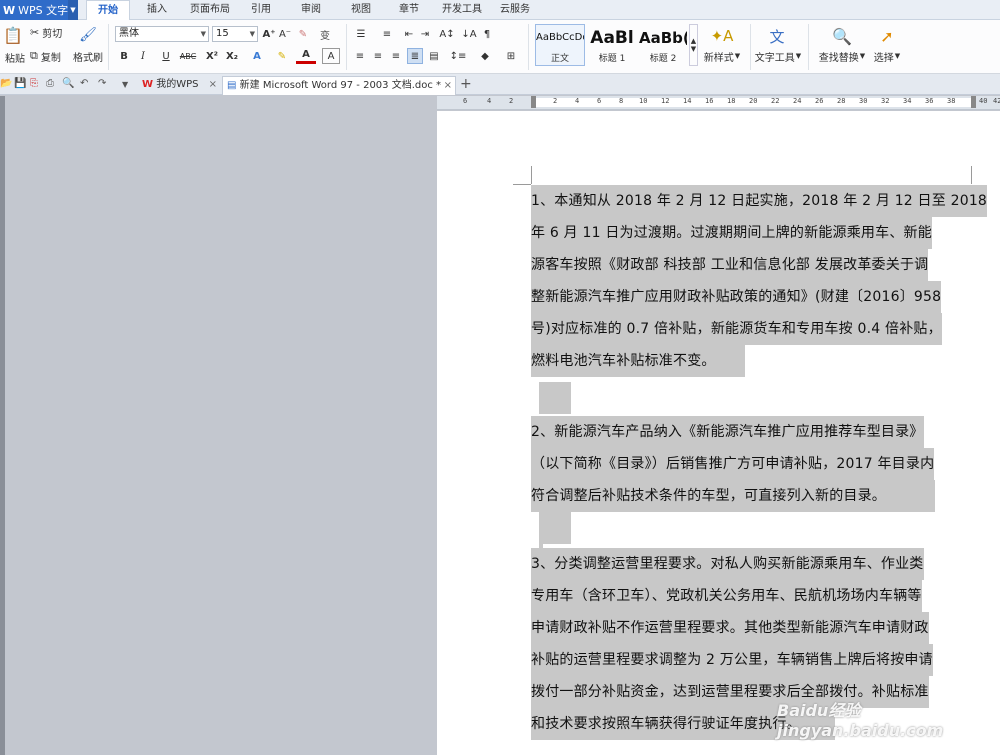  I want to click on text-tools-button: 文, so click(777, 36).